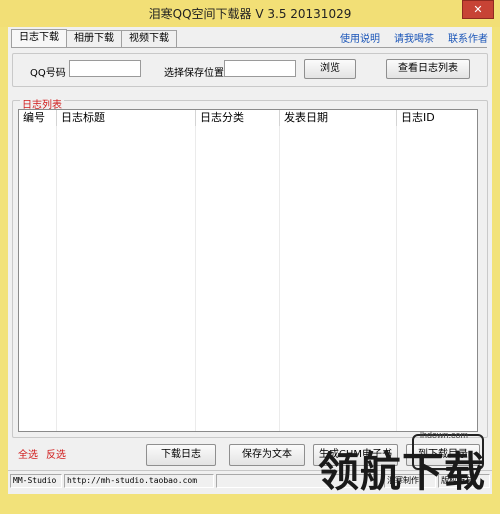  I want to click on tab-album-download: 相册下载, so click(94, 39).